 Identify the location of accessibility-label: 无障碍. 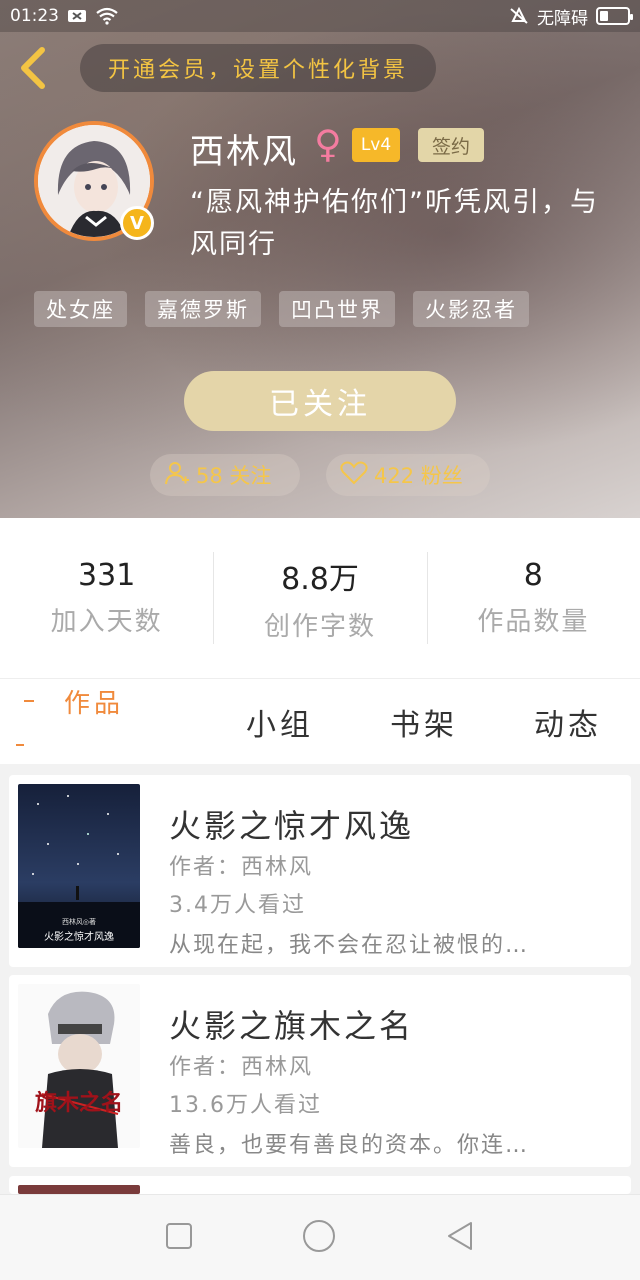
(562, 18).